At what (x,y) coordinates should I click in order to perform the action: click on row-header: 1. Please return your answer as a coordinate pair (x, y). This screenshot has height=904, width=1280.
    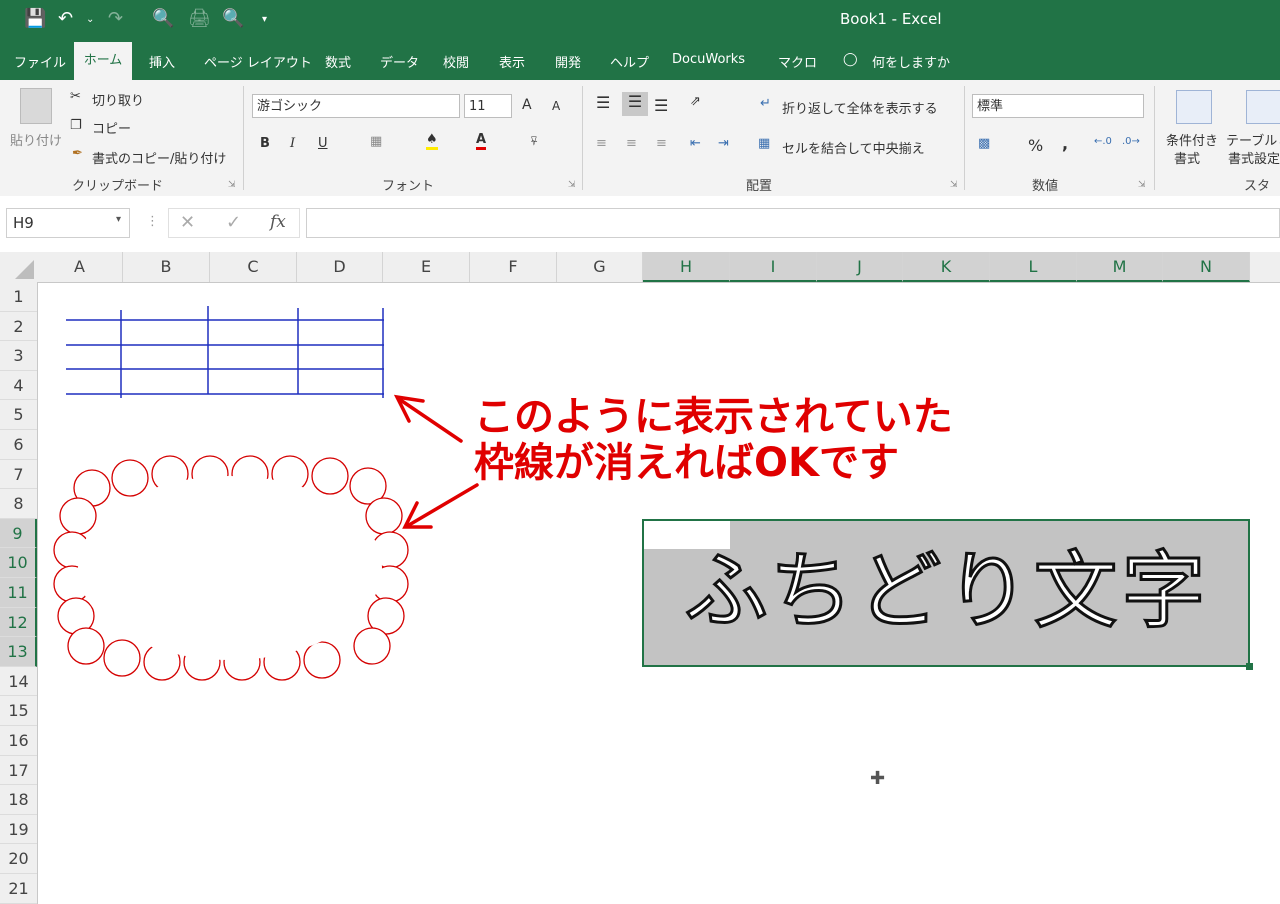
    Looking at the image, I should click on (18, 297).